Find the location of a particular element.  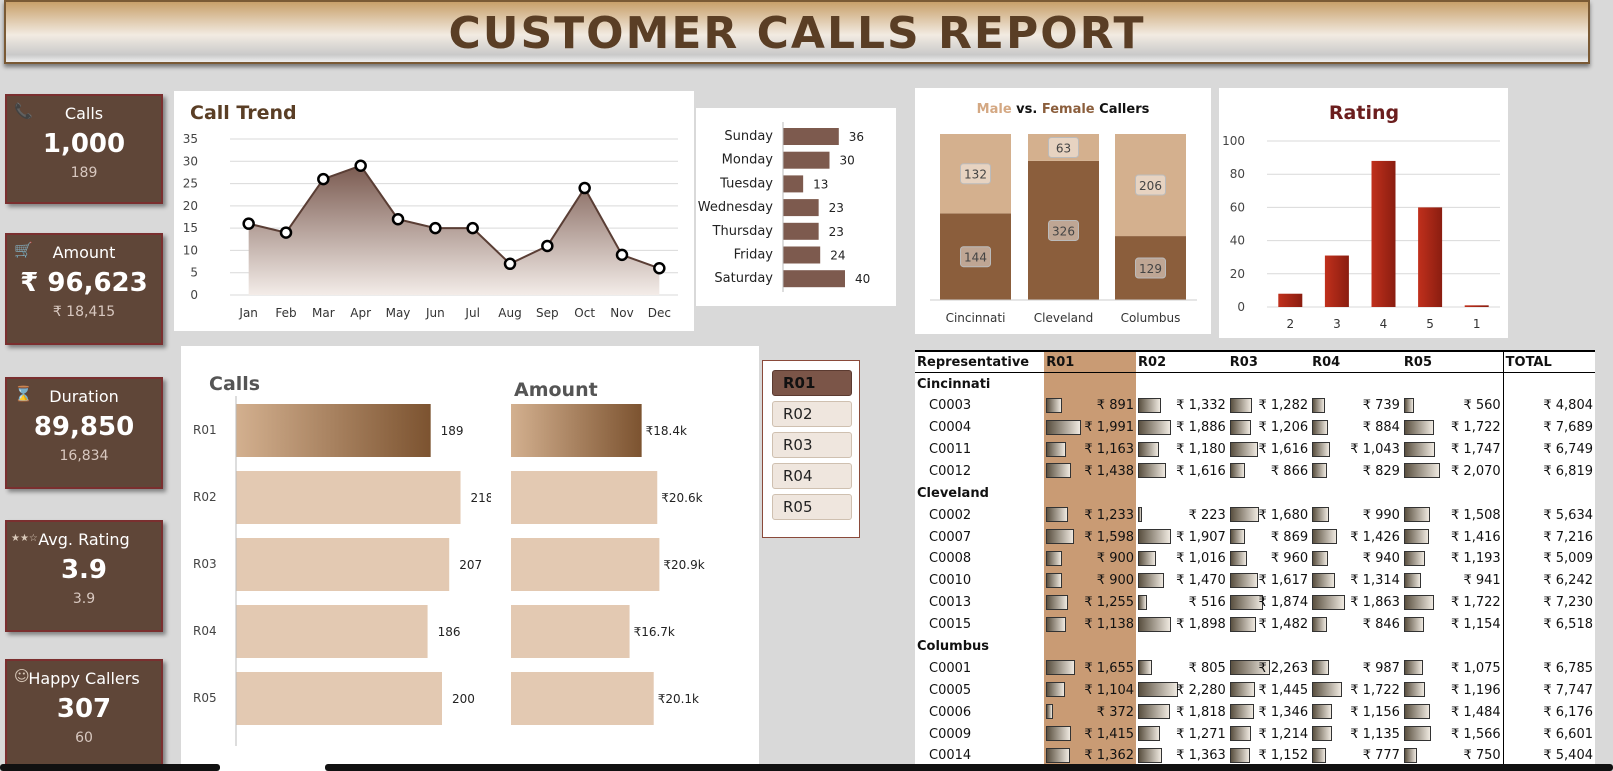

amount-cell: ₹ 1,193 is located at coordinates (1452, 559).